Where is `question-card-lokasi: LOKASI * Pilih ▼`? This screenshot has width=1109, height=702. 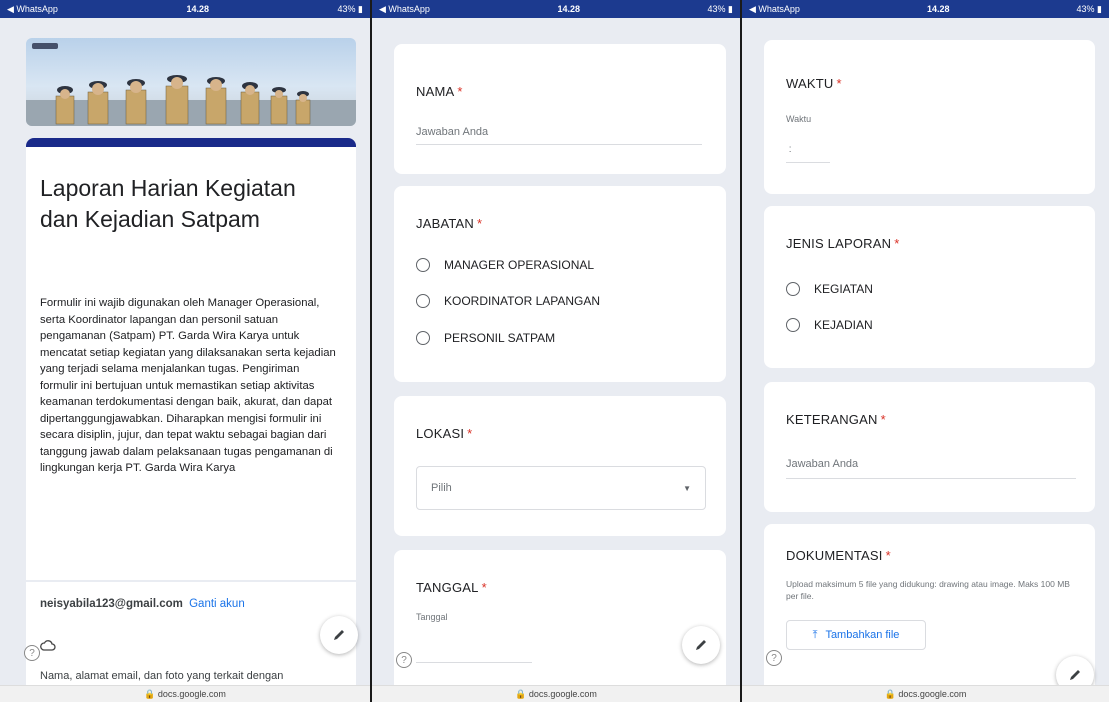
question-card-lokasi: LOKASI * Pilih ▼ is located at coordinates (560, 466).